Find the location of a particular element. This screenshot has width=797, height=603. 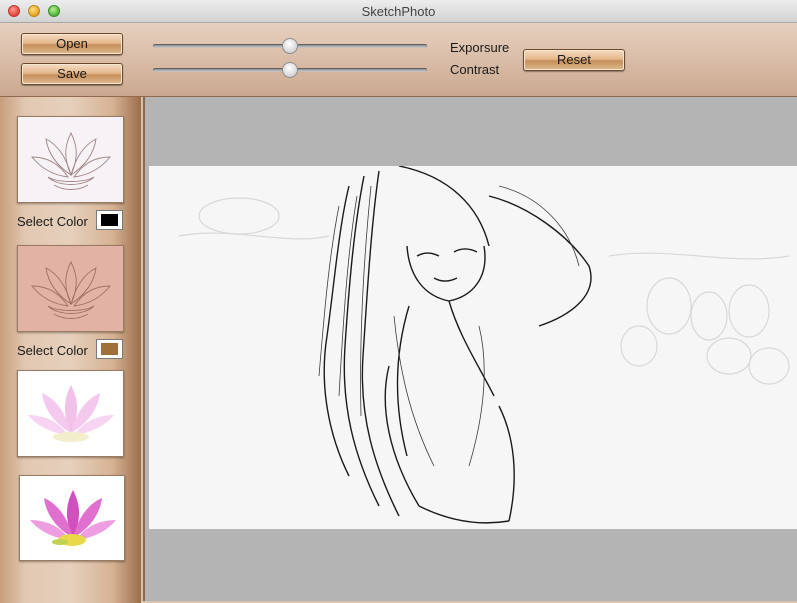

reset-button: Reset is located at coordinates (574, 60).